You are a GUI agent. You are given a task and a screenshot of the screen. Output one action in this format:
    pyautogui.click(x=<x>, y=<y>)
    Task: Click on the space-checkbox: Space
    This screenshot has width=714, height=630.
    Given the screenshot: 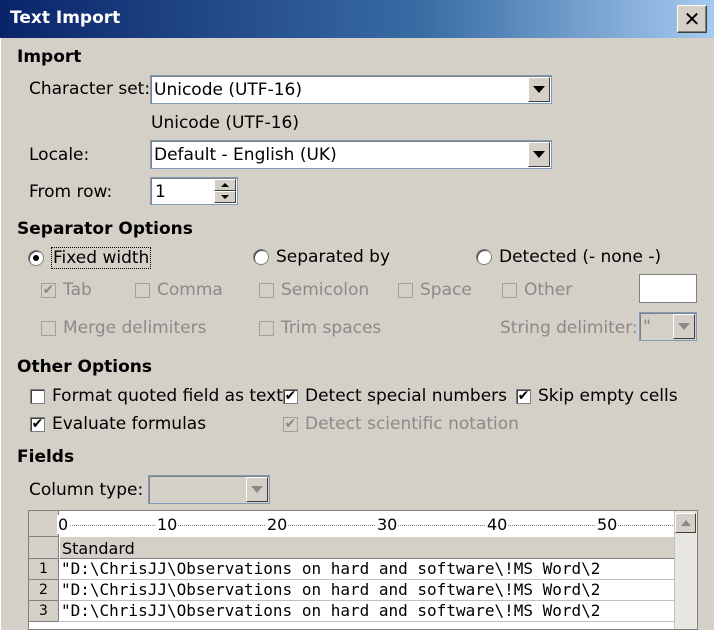 What is the action you would take?
    pyautogui.click(x=435, y=290)
    